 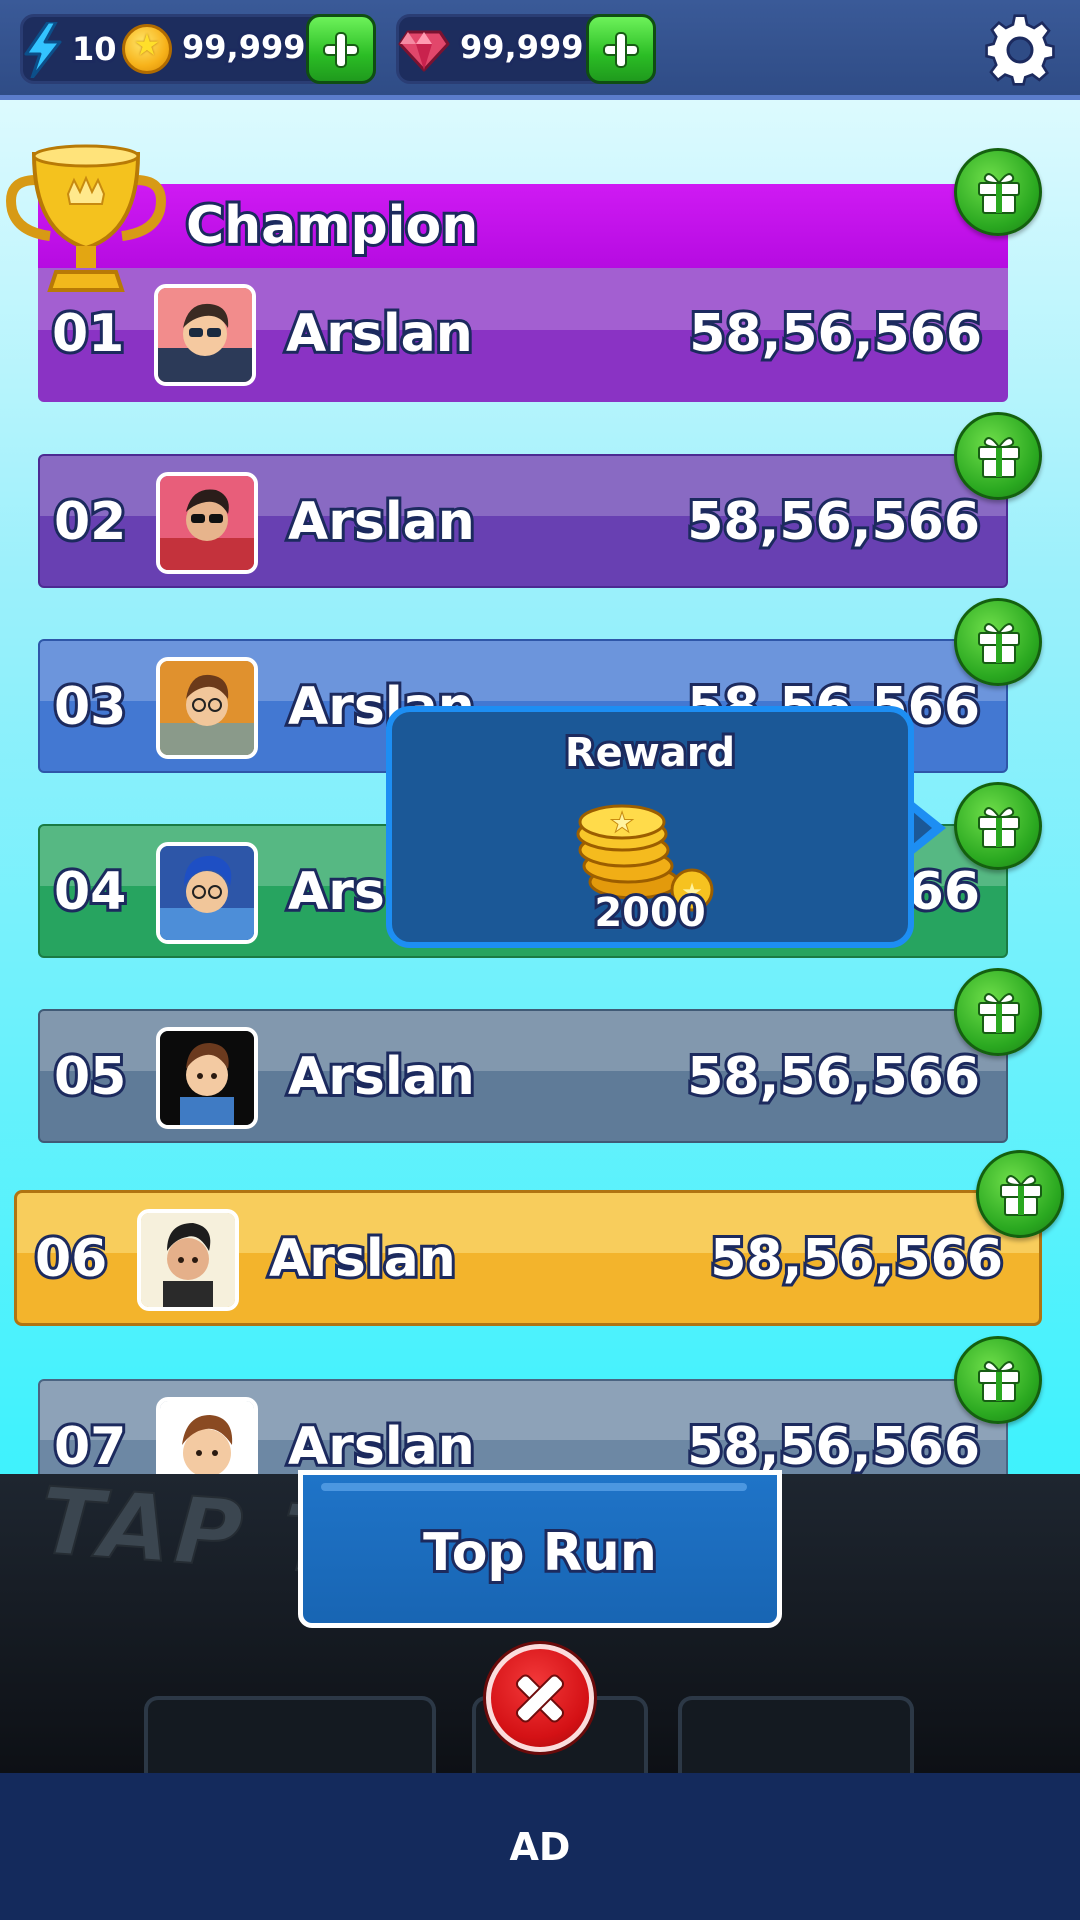 I want to click on top-run-label: Top Run, so click(x=540, y=1553).